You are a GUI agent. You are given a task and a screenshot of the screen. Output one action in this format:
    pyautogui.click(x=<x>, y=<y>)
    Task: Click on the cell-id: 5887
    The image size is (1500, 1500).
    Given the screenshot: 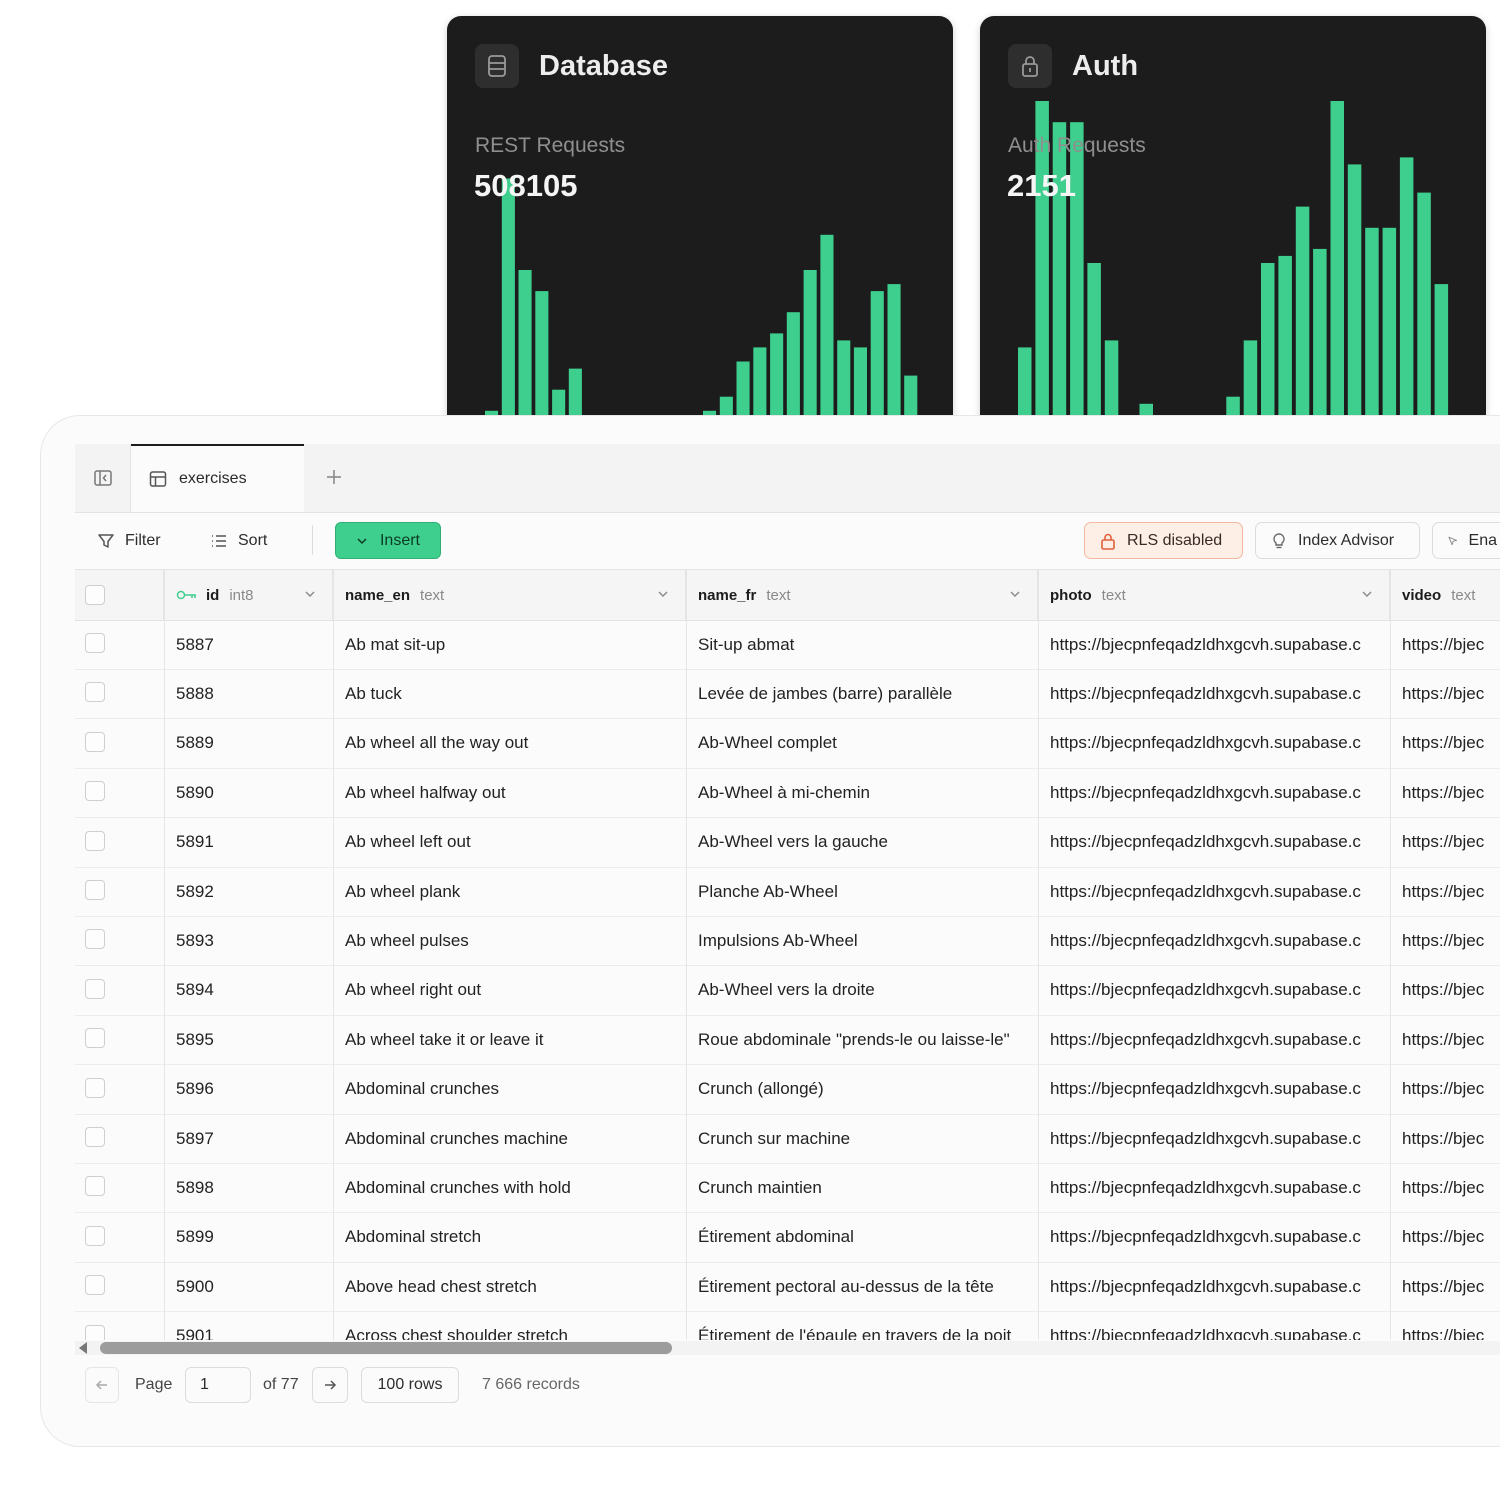 What is the action you would take?
    pyautogui.click(x=248, y=644)
    